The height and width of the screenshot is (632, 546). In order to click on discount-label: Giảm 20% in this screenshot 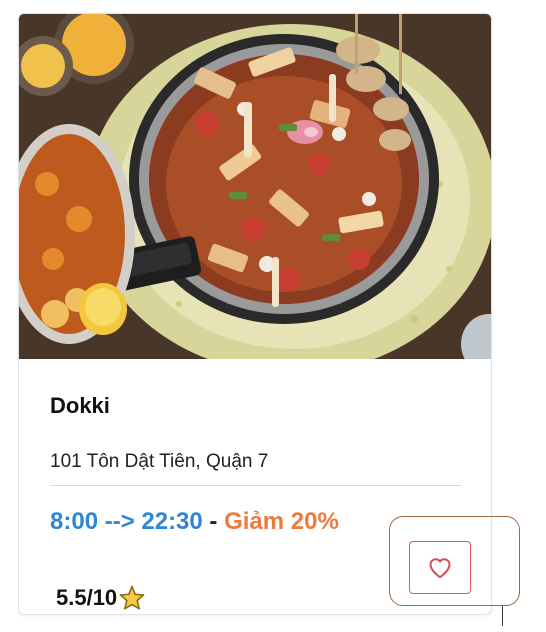, I will do `click(281, 521)`.